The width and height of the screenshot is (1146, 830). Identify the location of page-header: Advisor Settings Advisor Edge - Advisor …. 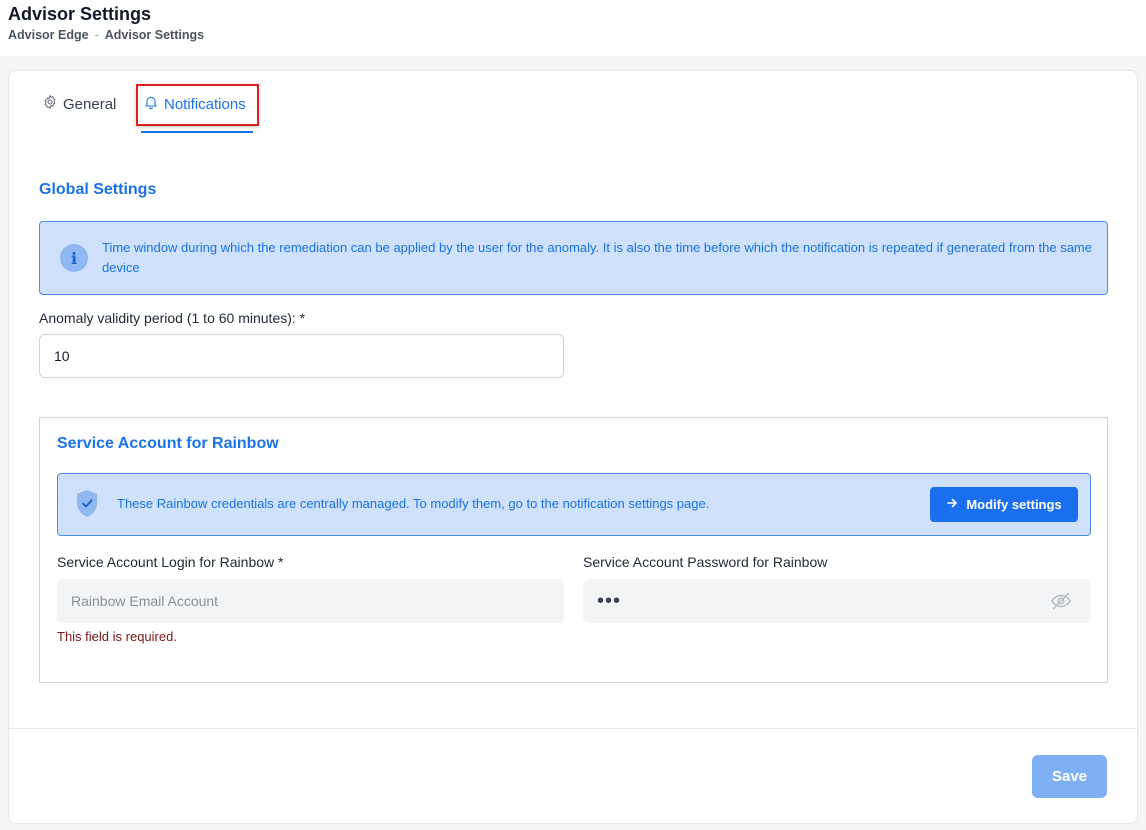
(573, 28).